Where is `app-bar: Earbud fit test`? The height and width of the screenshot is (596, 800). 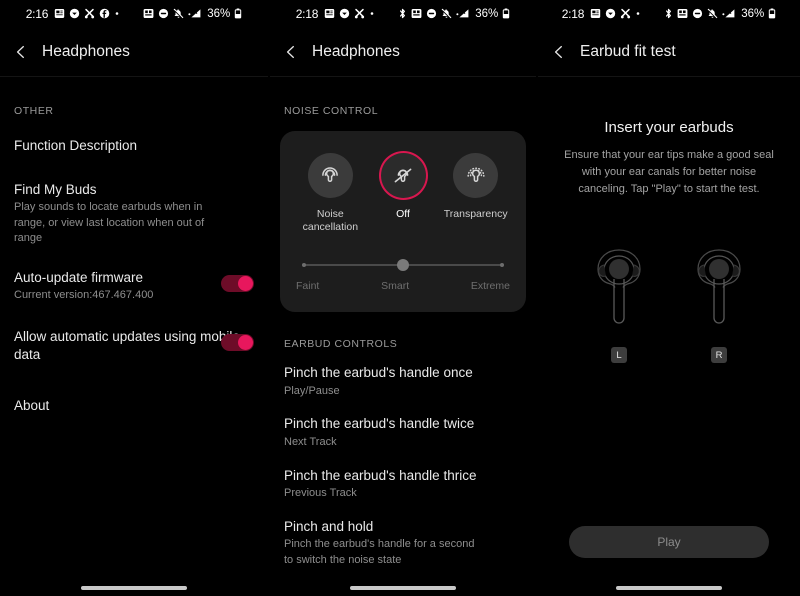 app-bar: Earbud fit test is located at coordinates (669, 52).